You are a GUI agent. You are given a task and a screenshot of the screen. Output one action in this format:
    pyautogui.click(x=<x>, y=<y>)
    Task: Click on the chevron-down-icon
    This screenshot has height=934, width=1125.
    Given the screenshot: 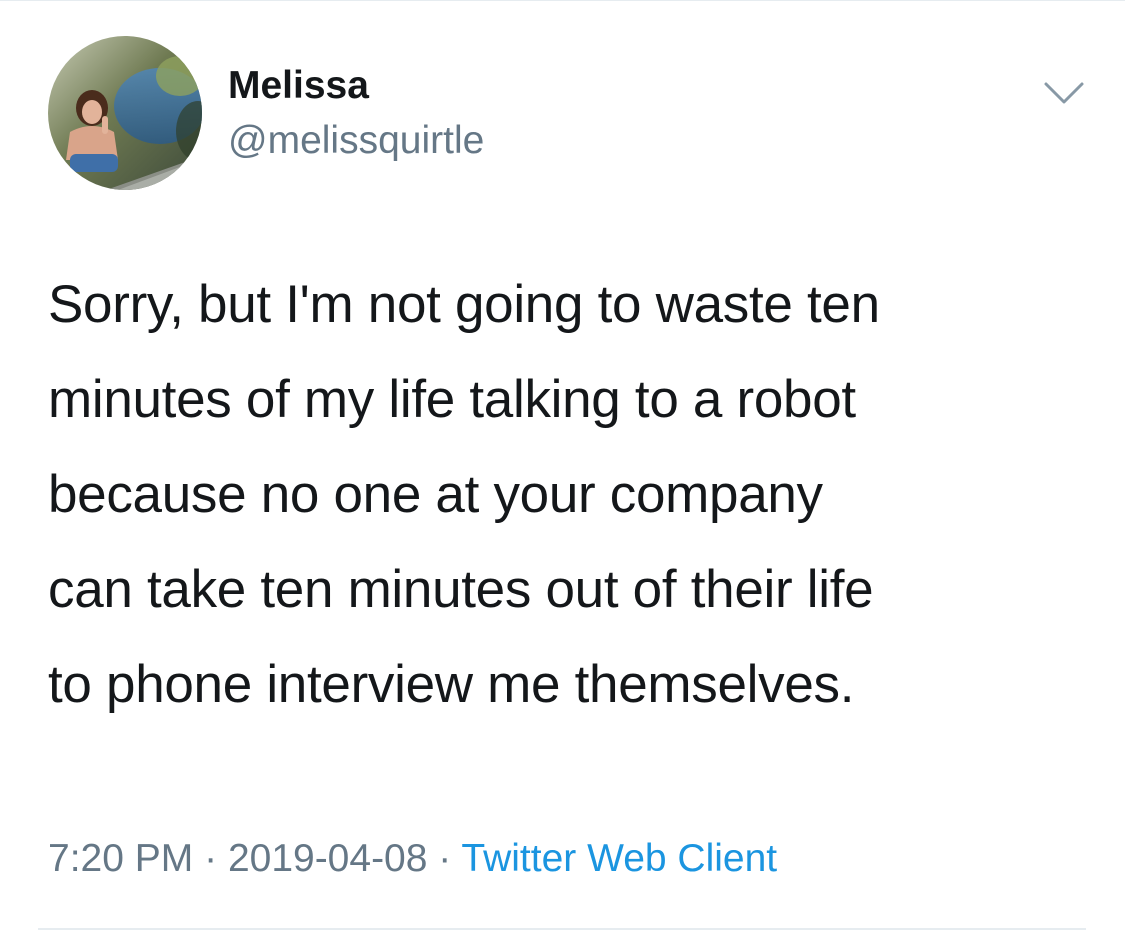 What is the action you would take?
    pyautogui.click(x=1064, y=93)
    